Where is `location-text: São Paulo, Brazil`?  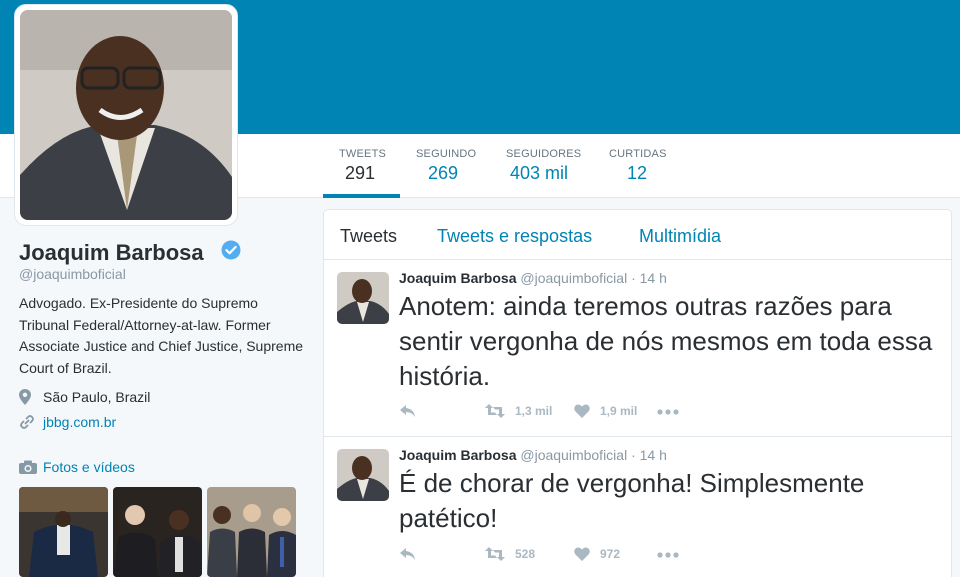 location-text: São Paulo, Brazil is located at coordinates (97, 397).